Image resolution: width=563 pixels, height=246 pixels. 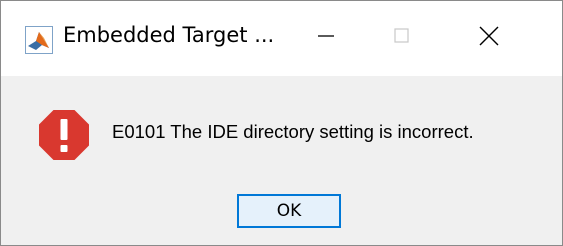 What do you see at coordinates (289, 211) in the screenshot?
I see `ok-button: OK` at bounding box center [289, 211].